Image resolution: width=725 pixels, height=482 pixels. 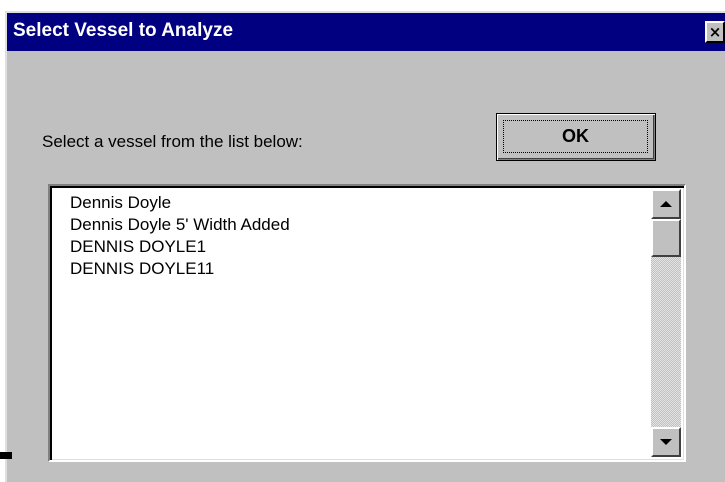 I want to click on list-item-vessel: Dennis Doyle 5' Width Added, so click(x=180, y=225).